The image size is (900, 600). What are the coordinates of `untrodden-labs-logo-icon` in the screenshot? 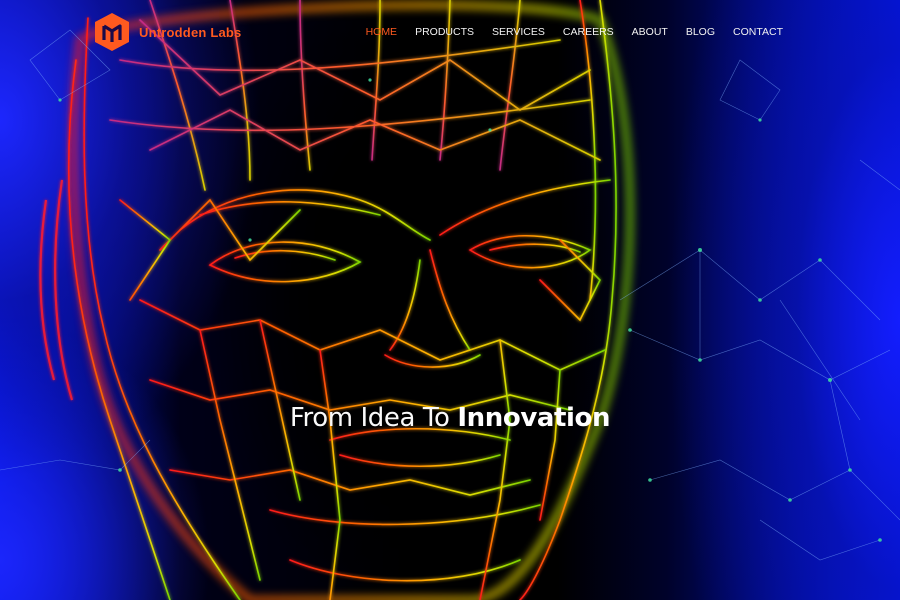 It's located at (112, 32).